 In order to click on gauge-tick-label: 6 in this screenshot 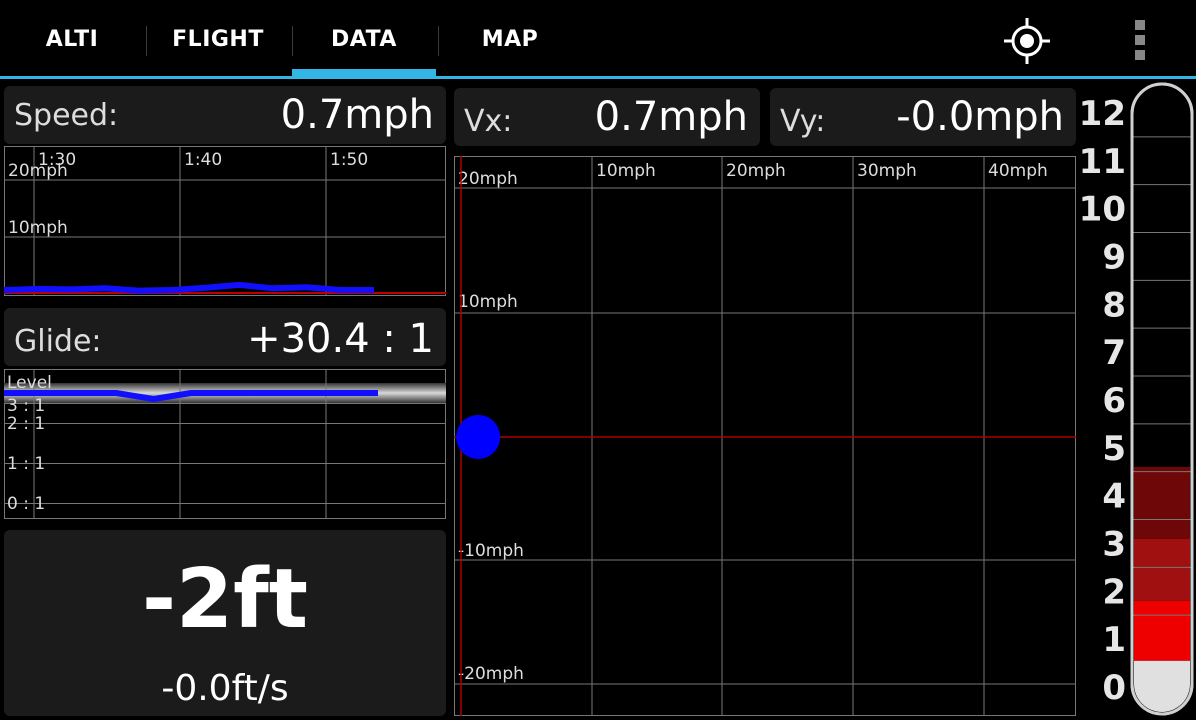, I will do `click(1114, 401)`.